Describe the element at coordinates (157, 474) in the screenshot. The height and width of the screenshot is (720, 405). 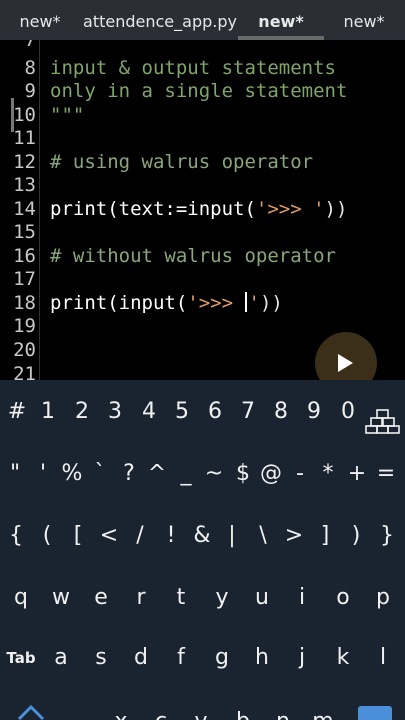
I see `key-caret: ^` at that location.